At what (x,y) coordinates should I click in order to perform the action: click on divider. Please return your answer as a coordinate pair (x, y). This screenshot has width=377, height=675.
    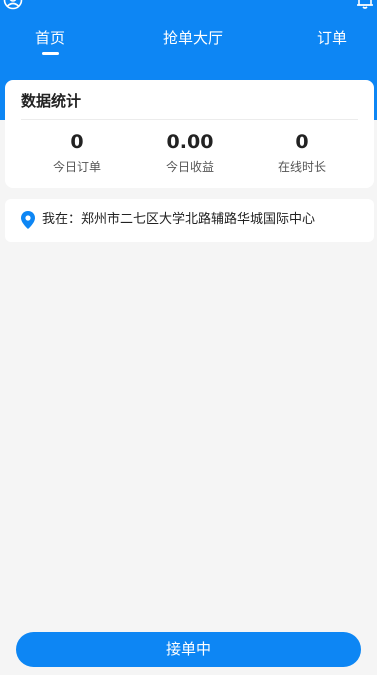
    Looking at the image, I should click on (189, 119).